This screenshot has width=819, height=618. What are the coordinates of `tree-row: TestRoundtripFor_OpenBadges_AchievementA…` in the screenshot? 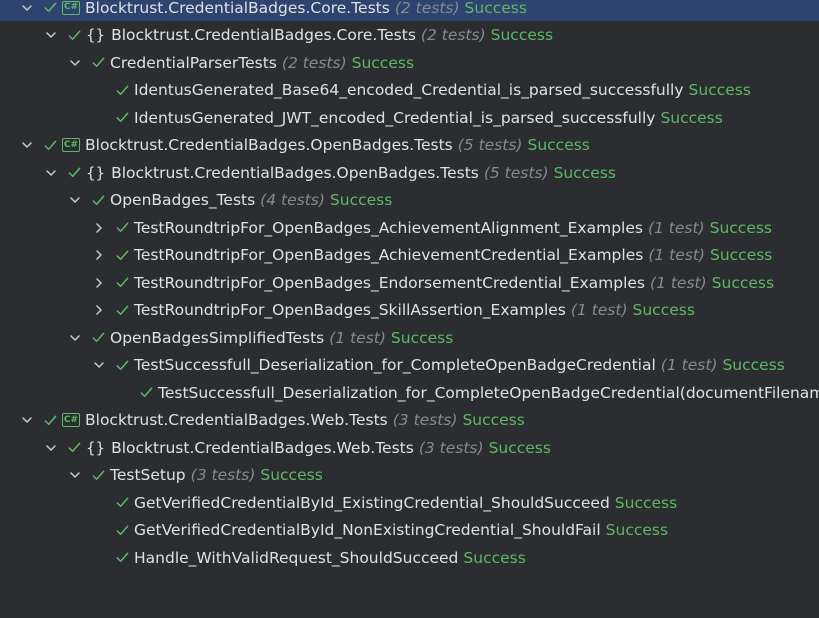 It's located at (409, 227).